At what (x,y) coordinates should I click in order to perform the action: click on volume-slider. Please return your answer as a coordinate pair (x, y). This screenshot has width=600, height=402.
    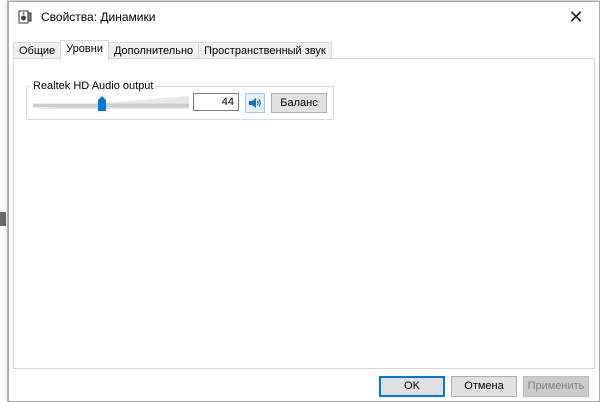
    Looking at the image, I should click on (111, 104).